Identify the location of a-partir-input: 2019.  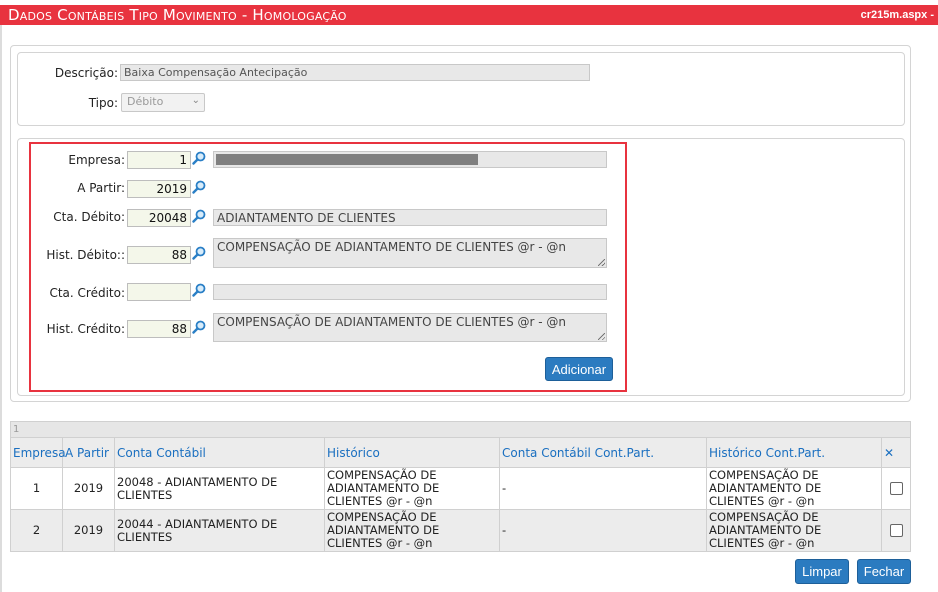
(159, 189).